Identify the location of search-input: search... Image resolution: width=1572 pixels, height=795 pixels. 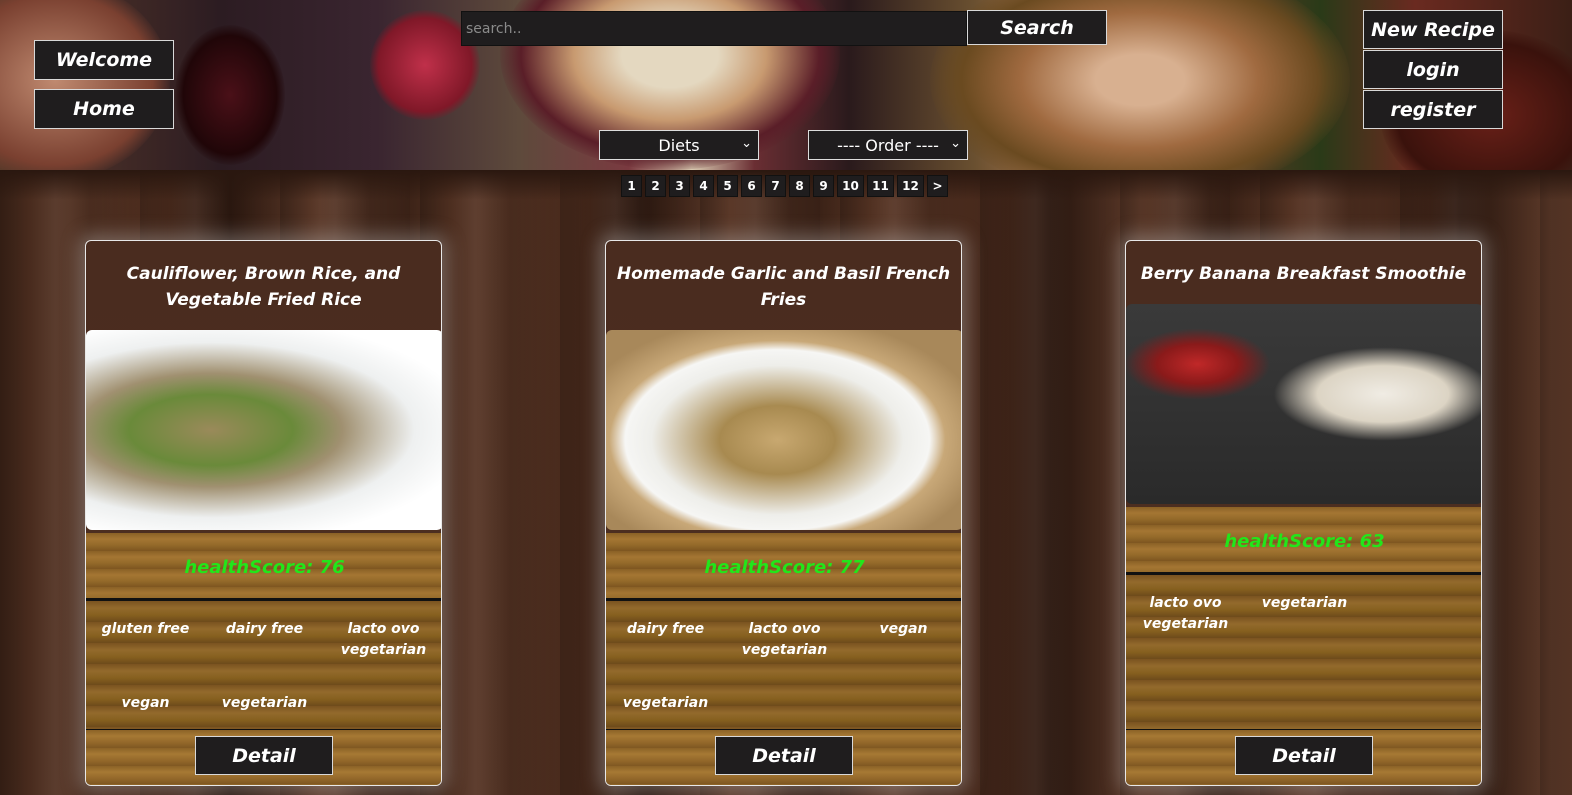
(714, 28).